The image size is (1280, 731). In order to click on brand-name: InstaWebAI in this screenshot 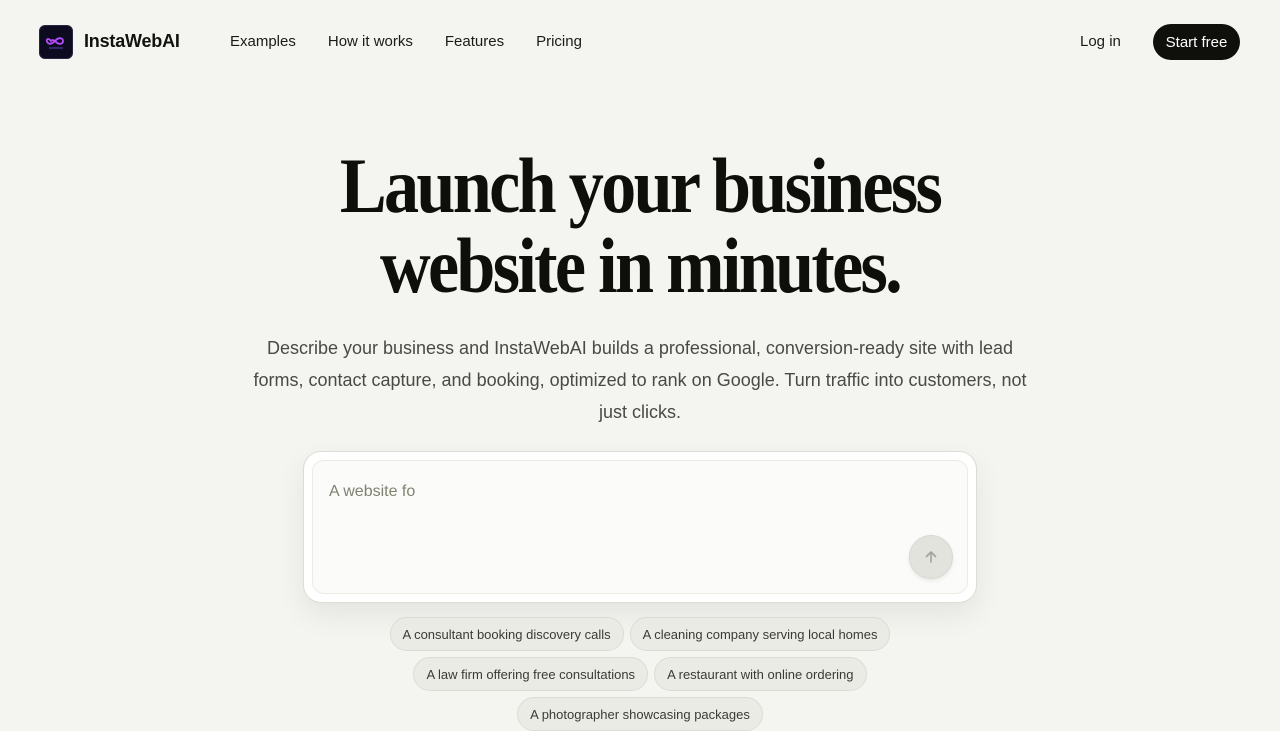, I will do `click(132, 41)`.